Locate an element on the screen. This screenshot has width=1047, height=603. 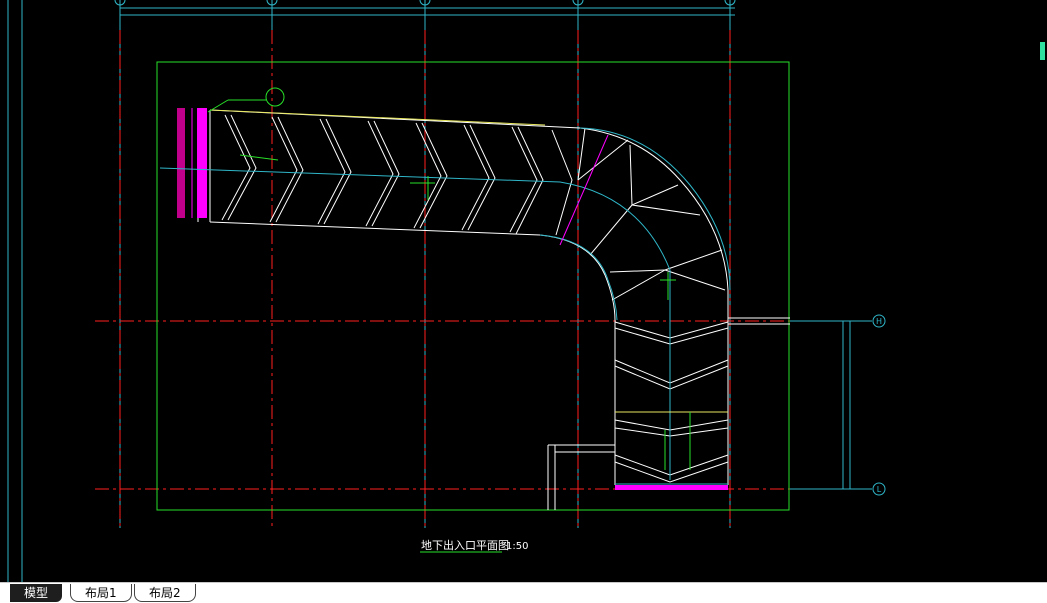
axis-label-l: L is located at coordinates (879, 489).